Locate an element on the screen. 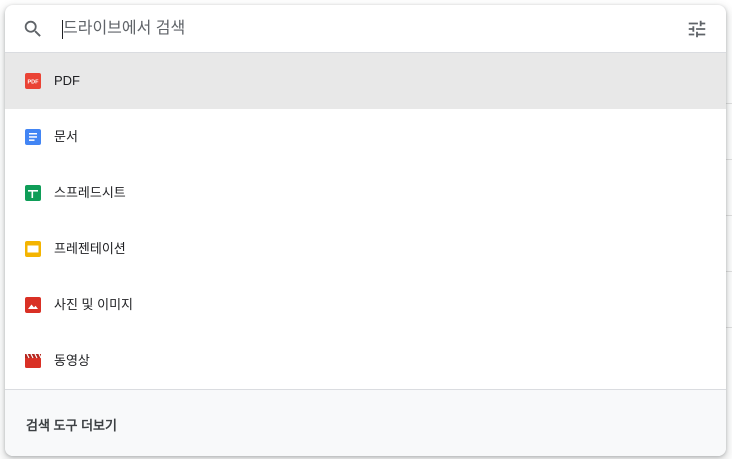  file-type-item-docs: 문서 is located at coordinates (365, 137).